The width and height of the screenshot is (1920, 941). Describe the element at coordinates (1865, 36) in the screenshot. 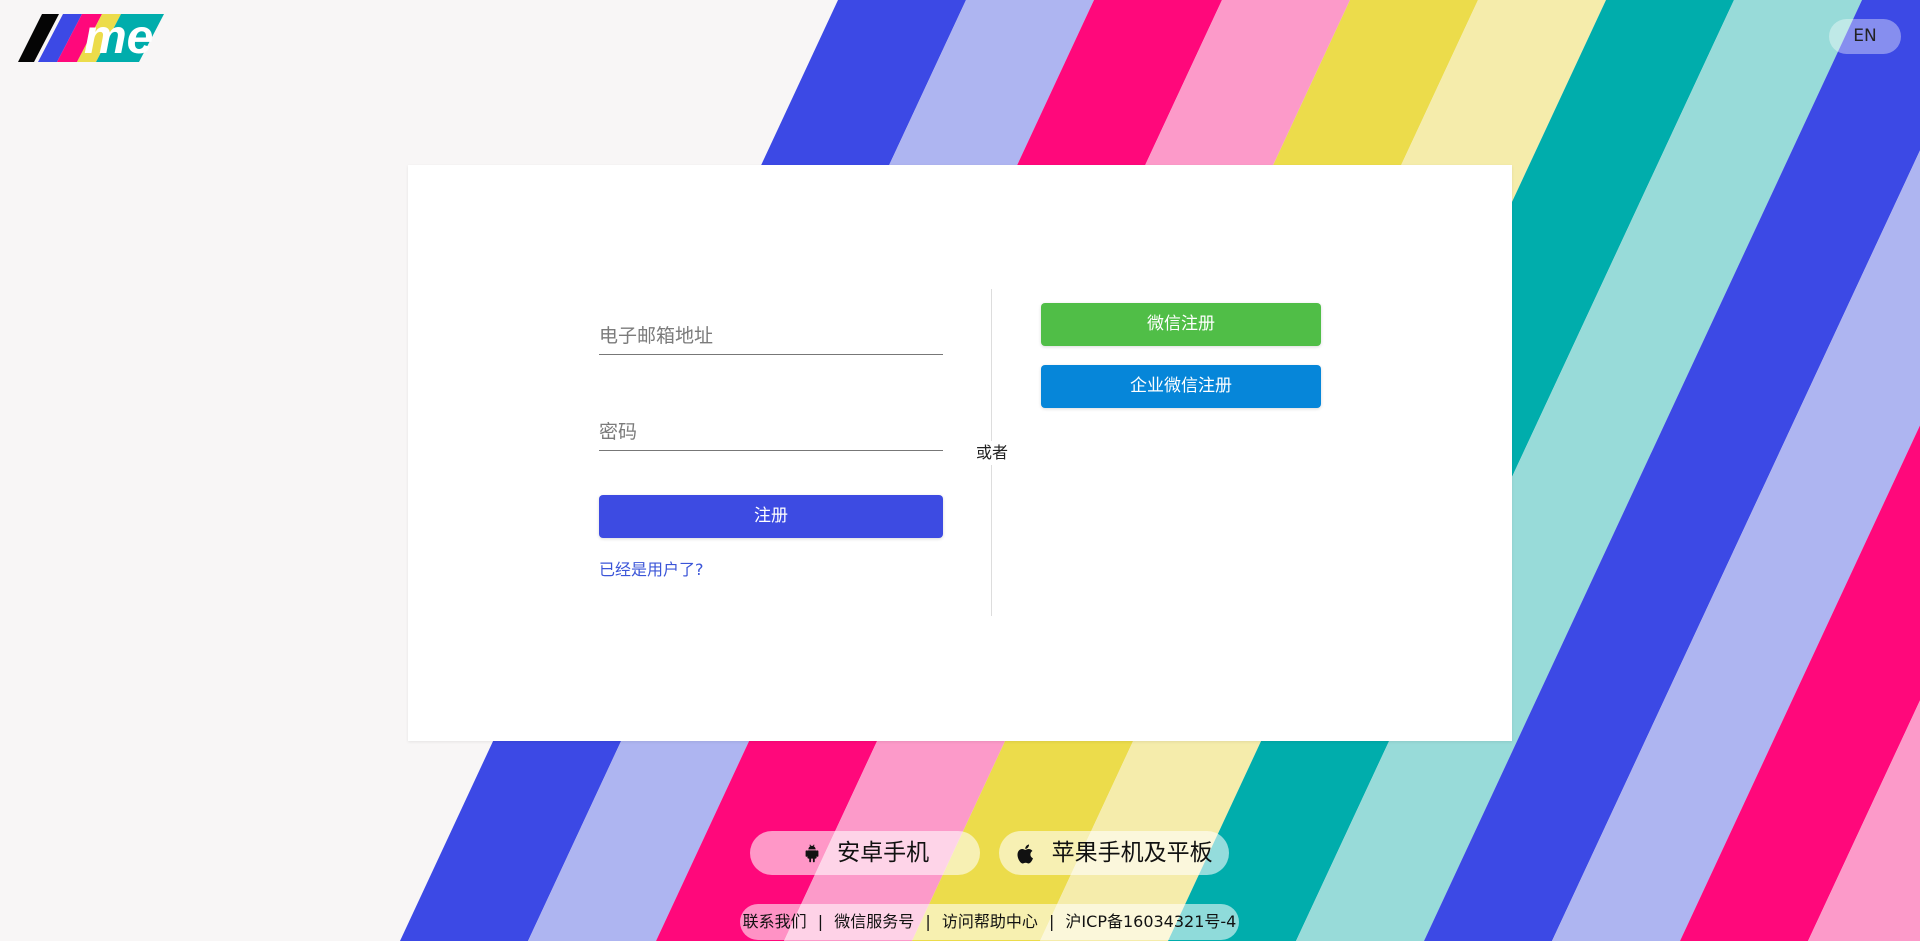

I see `language-toggle-button: EN` at that location.